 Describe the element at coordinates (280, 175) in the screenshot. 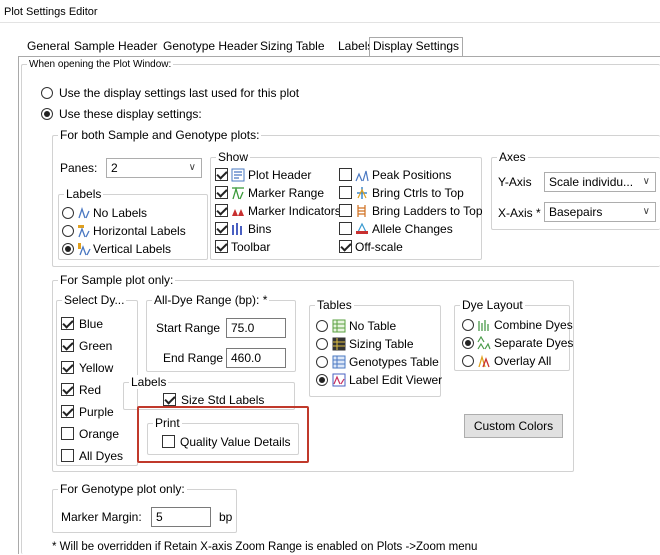

I see `plot-header-label: Plot Header` at that location.